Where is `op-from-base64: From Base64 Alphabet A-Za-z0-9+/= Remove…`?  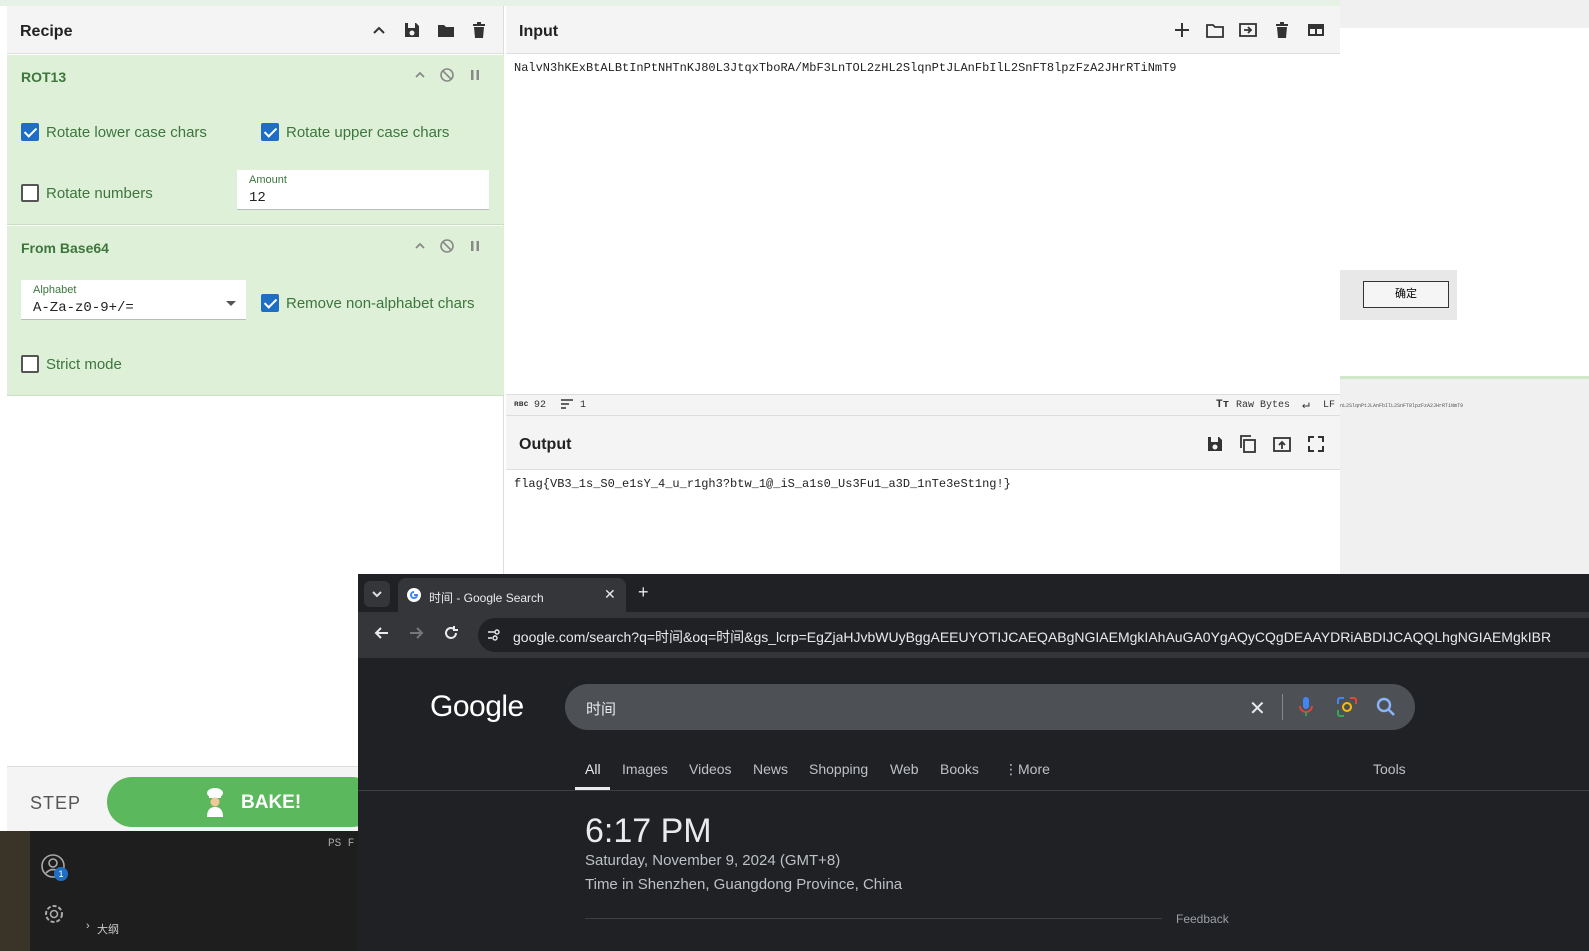
op-from-base64: From Base64 Alphabet A-Za-z0-9+/= Remove… is located at coordinates (255, 311).